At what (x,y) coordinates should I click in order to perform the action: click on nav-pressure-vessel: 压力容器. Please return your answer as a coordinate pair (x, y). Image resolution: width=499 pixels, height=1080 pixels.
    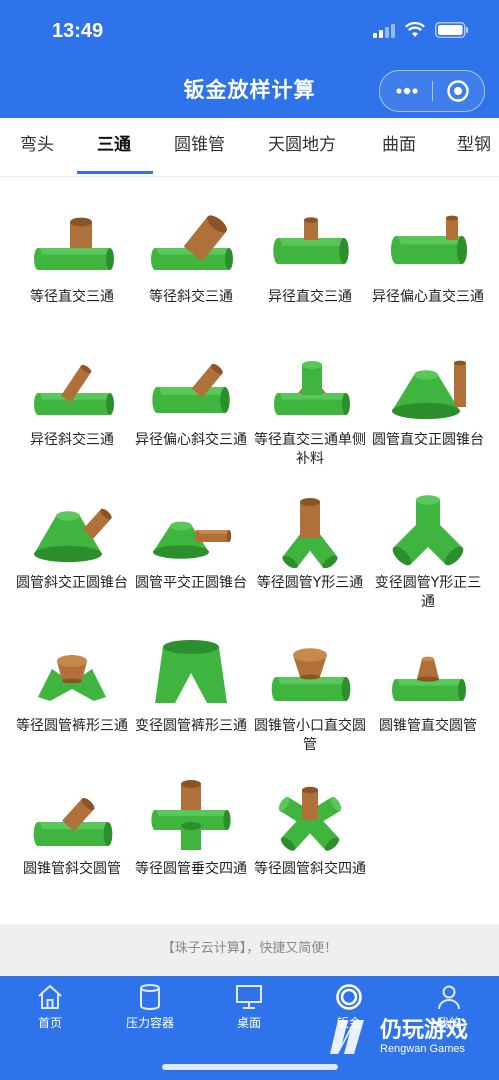
    Looking at the image, I should click on (150, 1006).